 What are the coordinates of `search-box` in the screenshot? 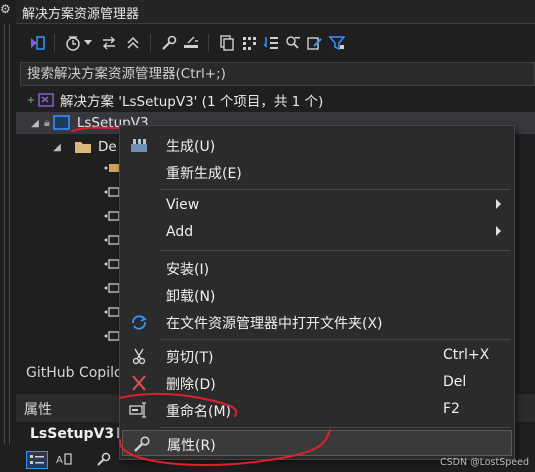 It's located at (277, 74).